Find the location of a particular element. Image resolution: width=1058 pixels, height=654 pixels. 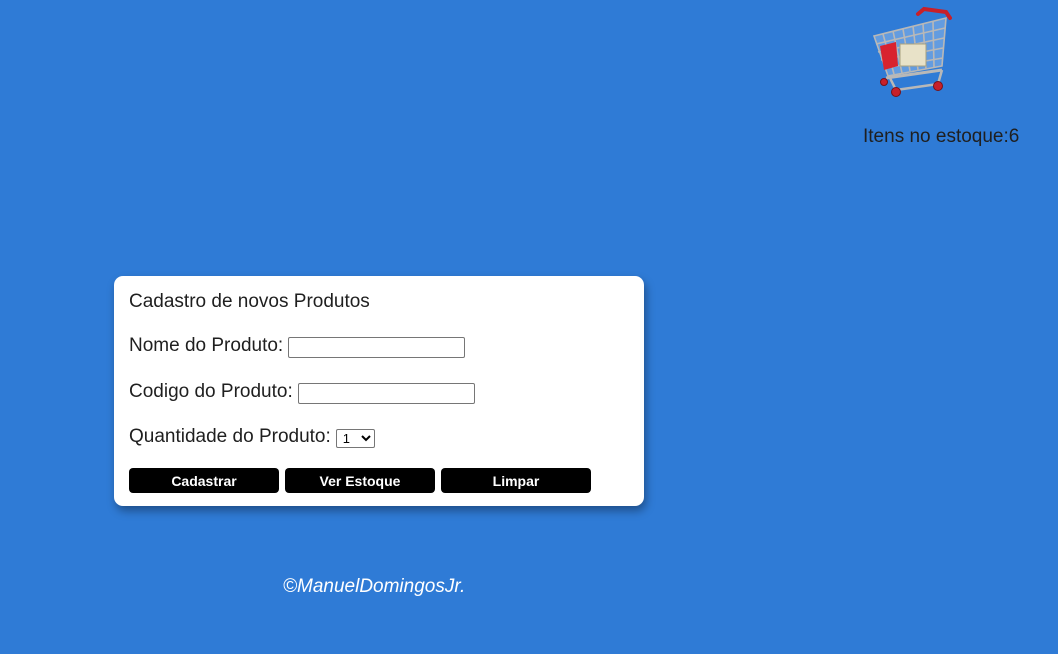

footer-credit: ©ManuelDomingosJr. is located at coordinates (374, 586).